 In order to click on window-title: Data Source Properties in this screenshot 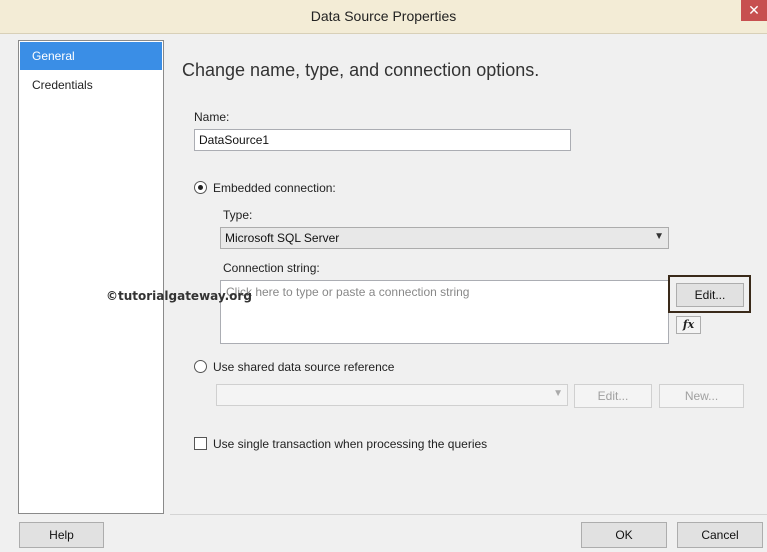, I will do `click(383, 16)`.